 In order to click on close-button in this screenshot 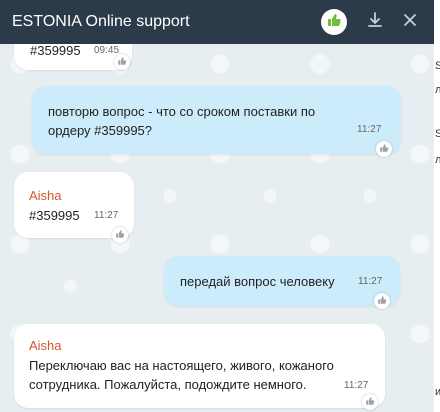, I will do `click(410, 22)`.